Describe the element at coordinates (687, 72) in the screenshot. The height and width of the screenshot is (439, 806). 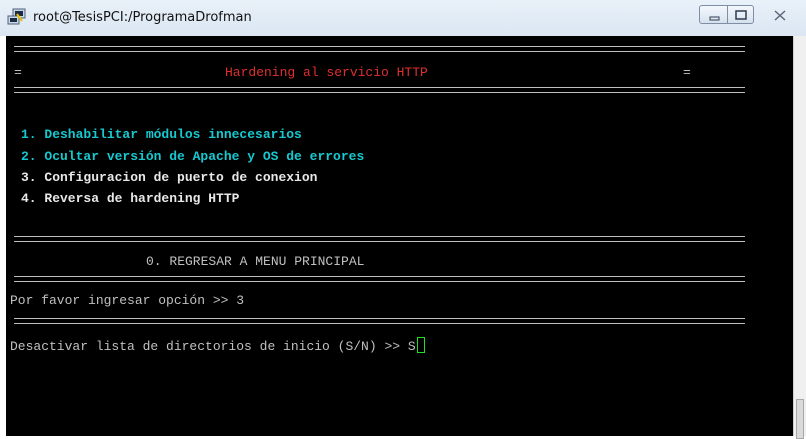
I see `header-right-marker: =` at that location.